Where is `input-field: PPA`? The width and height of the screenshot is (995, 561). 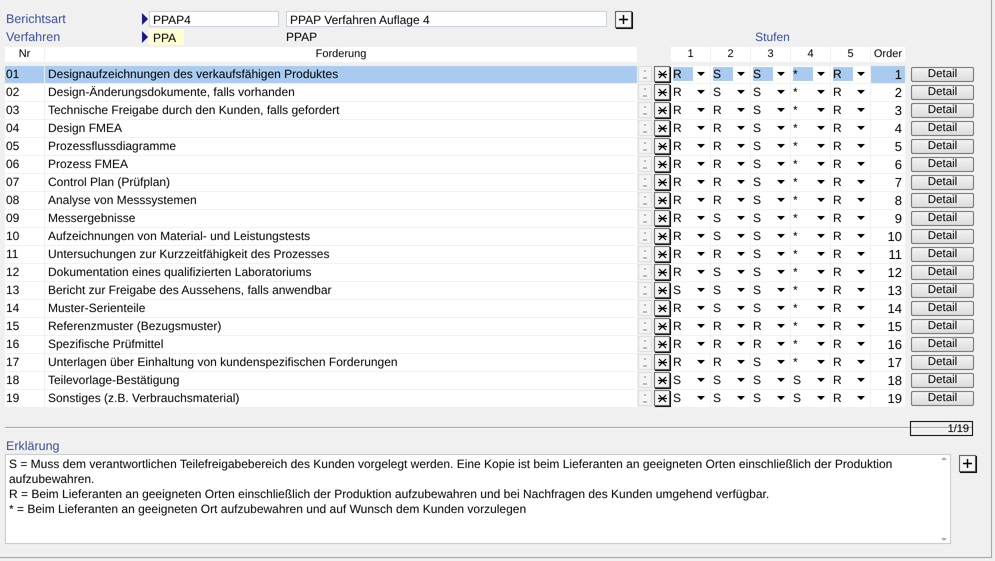
input-field: PPA is located at coordinates (166, 37).